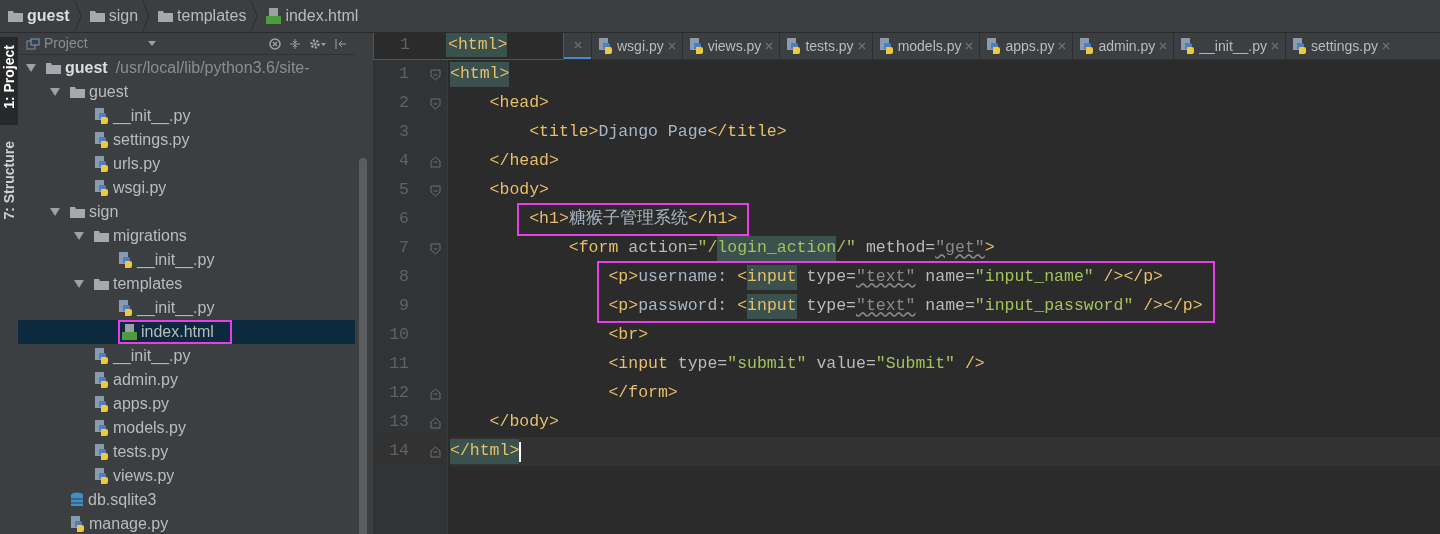 The width and height of the screenshot is (1440, 534). What do you see at coordinates (1340, 46) in the screenshot?
I see `editor-tab: settings.py` at bounding box center [1340, 46].